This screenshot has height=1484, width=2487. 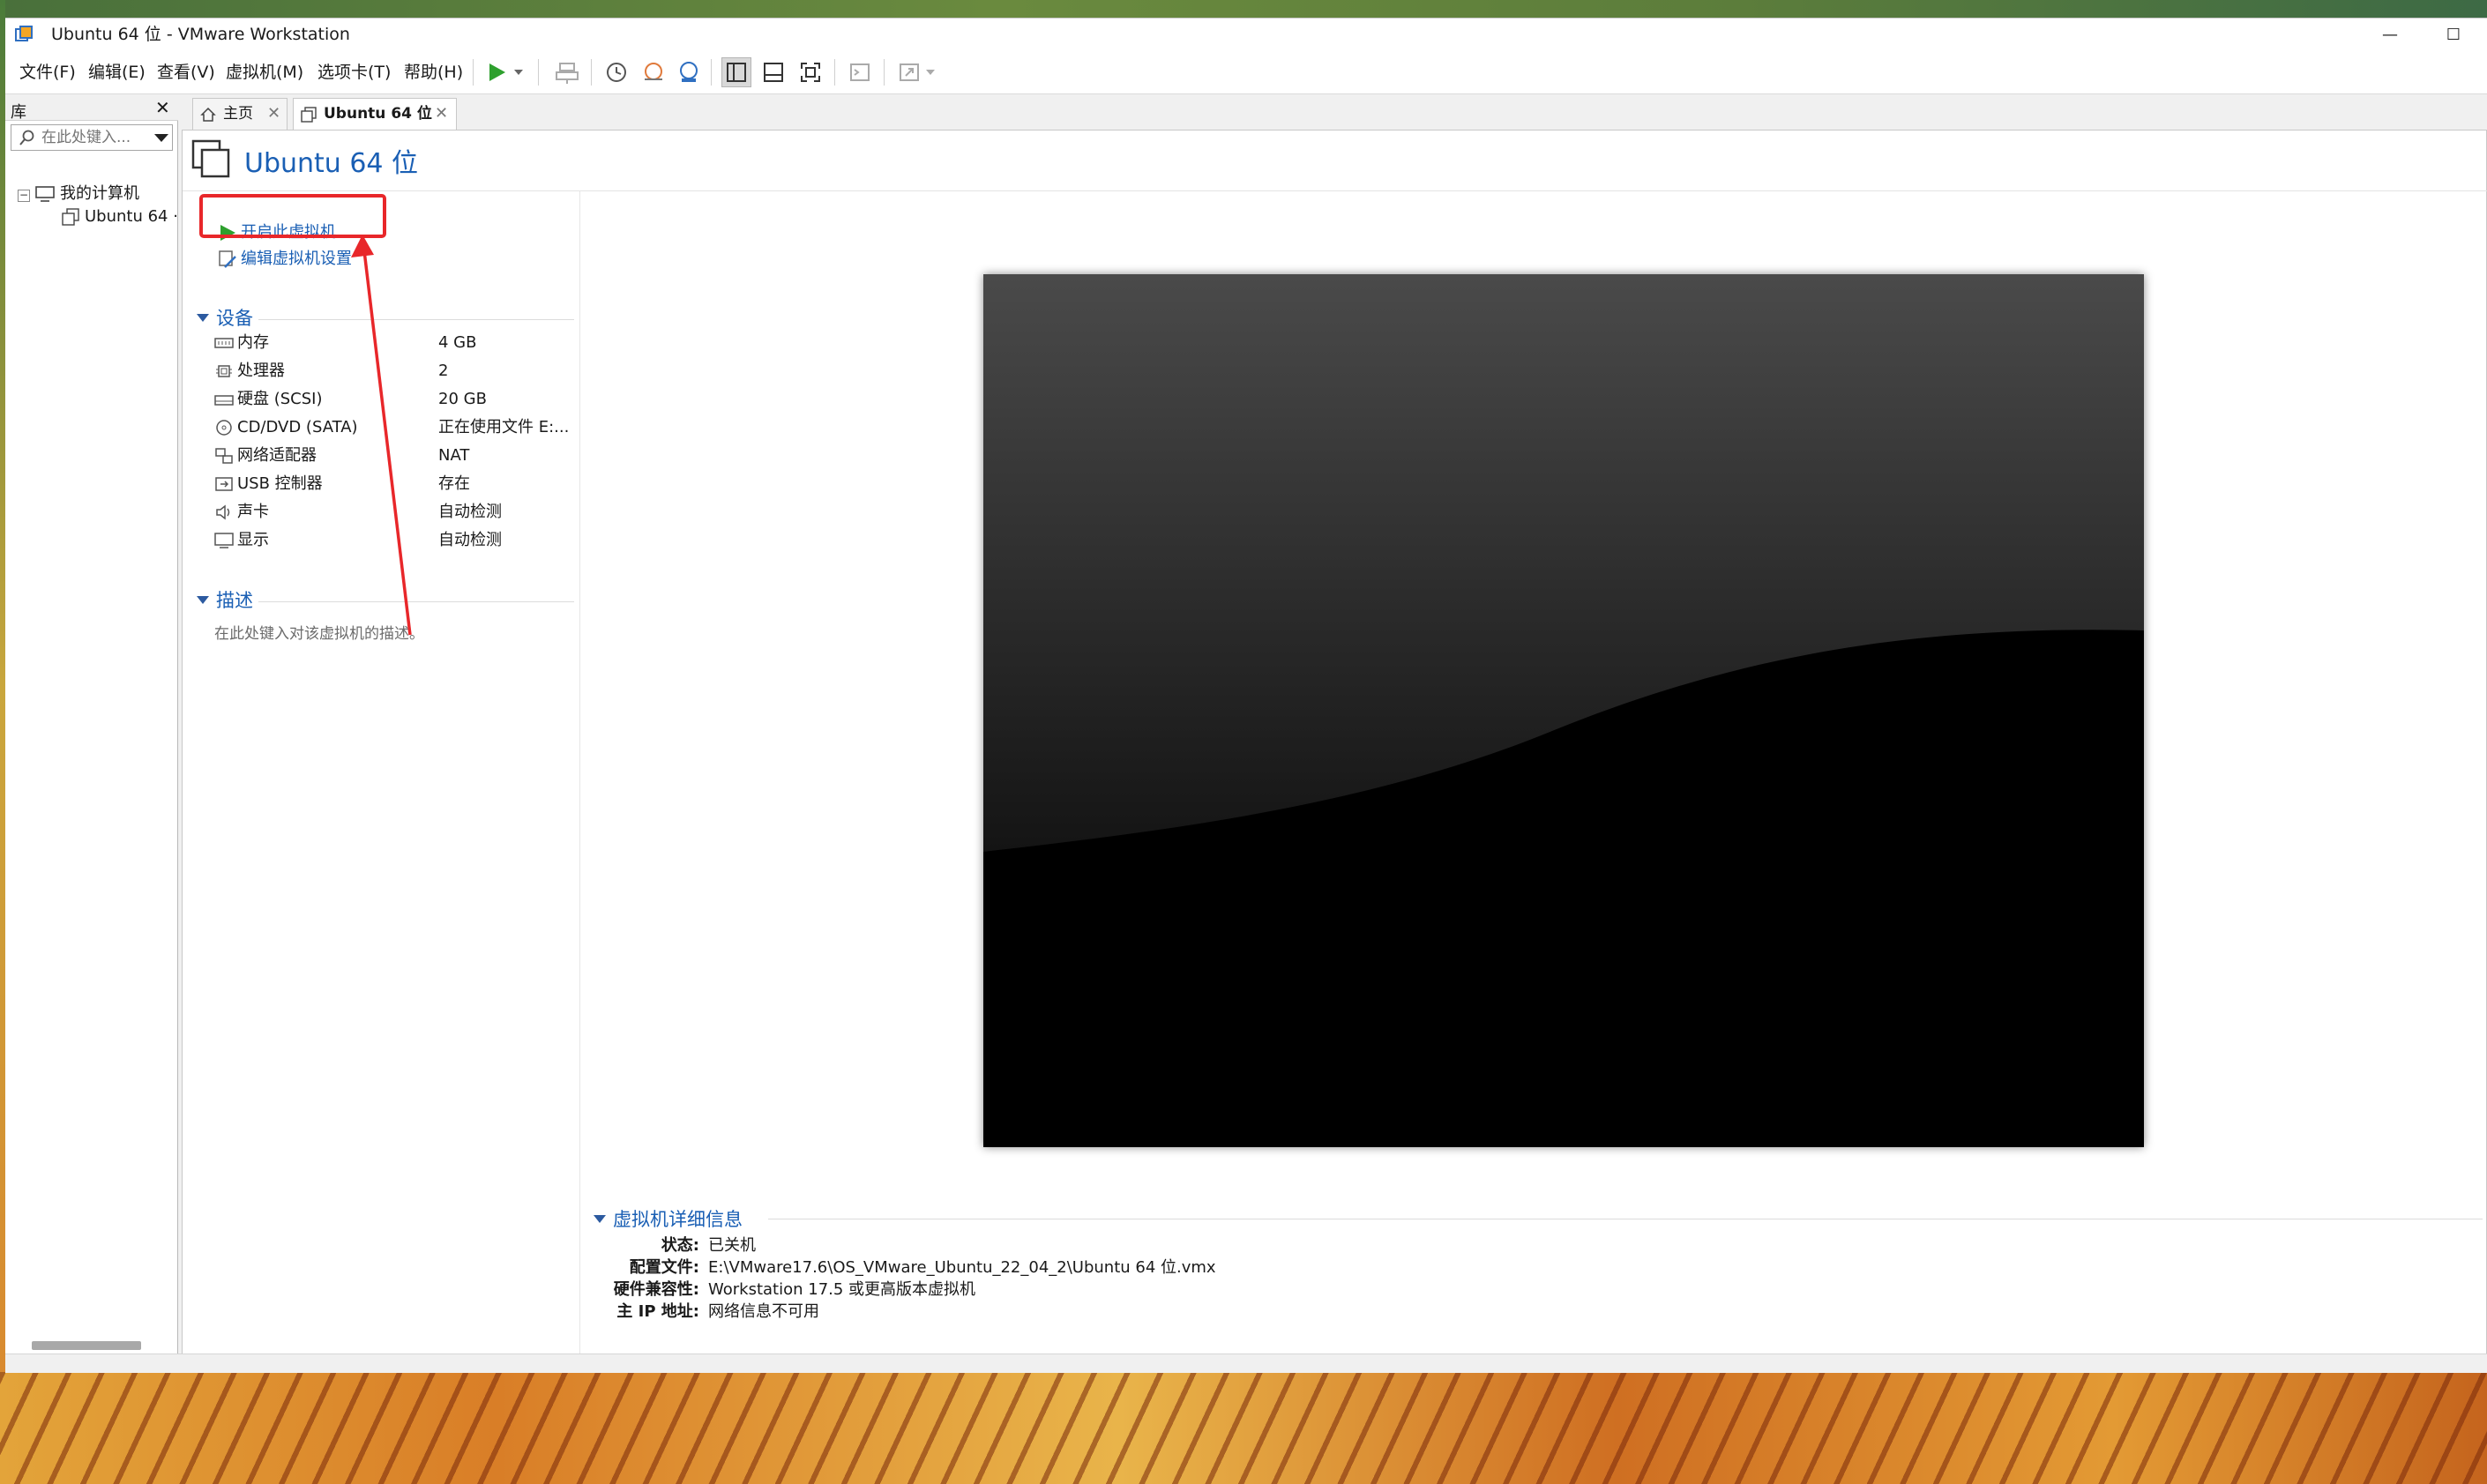 What do you see at coordinates (354, 73) in the screenshot?
I see `menu-tabs: 选项卡(T)` at bounding box center [354, 73].